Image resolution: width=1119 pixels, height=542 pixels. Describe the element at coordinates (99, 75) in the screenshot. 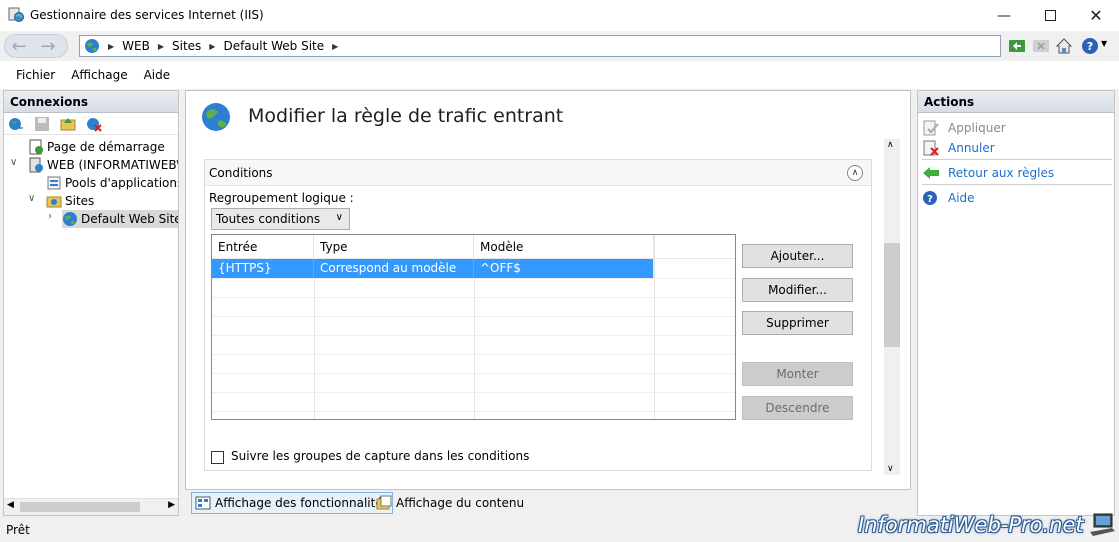

I see `menu-view: Affichage` at that location.